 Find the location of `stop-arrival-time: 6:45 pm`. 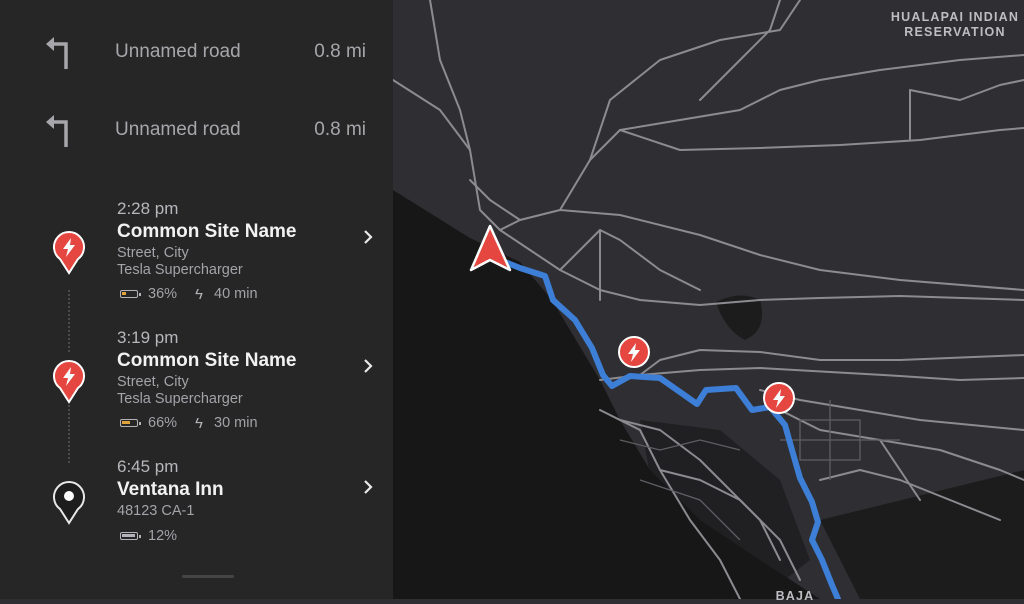

stop-arrival-time: 6:45 pm is located at coordinates (148, 466).